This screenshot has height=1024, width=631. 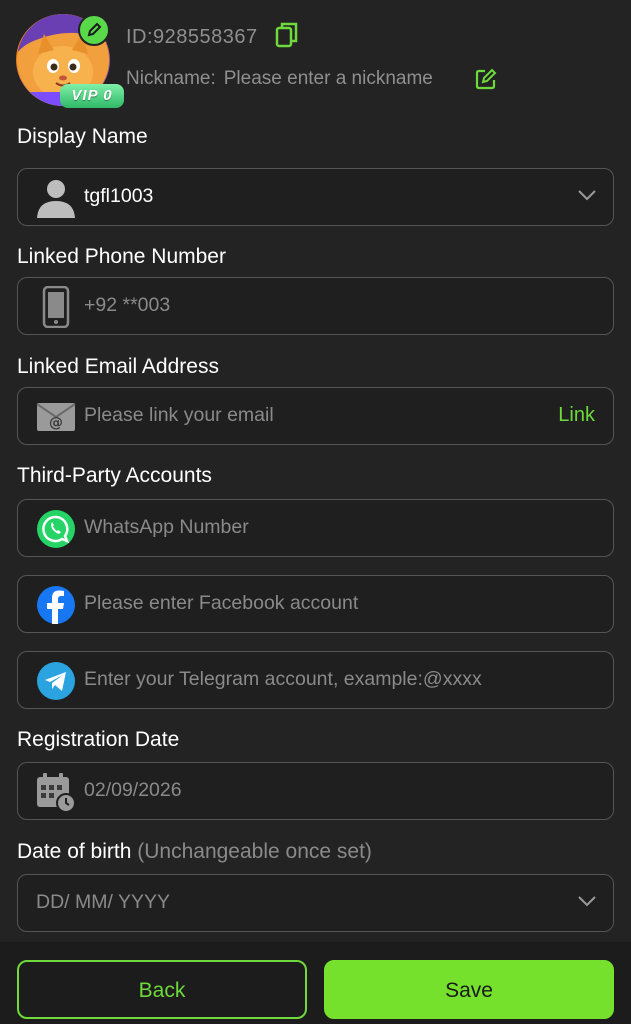 What do you see at coordinates (56, 792) in the screenshot?
I see `calendar-icon` at bounding box center [56, 792].